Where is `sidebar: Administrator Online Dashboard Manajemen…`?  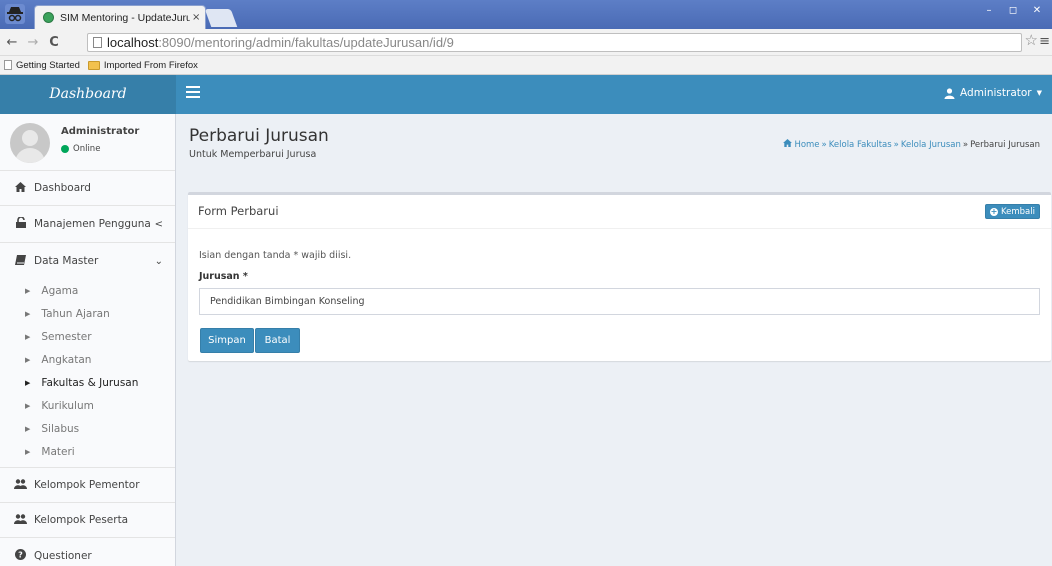 sidebar: Administrator Online Dashboard Manajemen… is located at coordinates (88, 340).